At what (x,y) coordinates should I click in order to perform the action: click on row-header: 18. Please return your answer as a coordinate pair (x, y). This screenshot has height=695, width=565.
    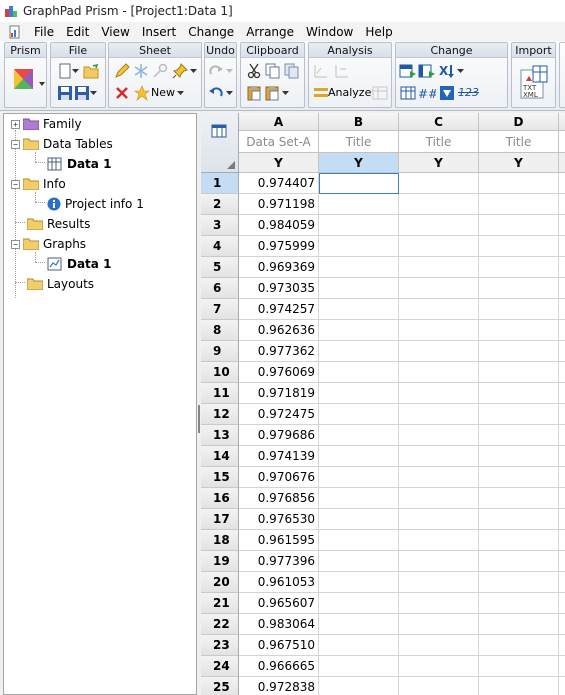
    Looking at the image, I should click on (220, 540).